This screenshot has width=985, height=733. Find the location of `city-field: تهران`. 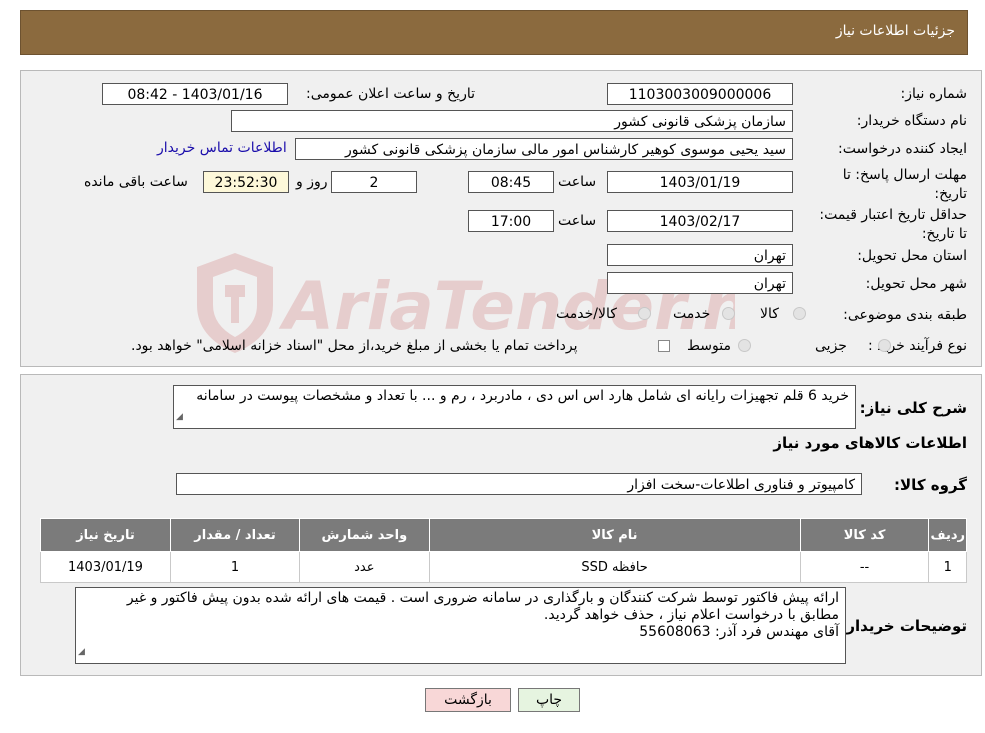

city-field: تهران is located at coordinates (700, 283).